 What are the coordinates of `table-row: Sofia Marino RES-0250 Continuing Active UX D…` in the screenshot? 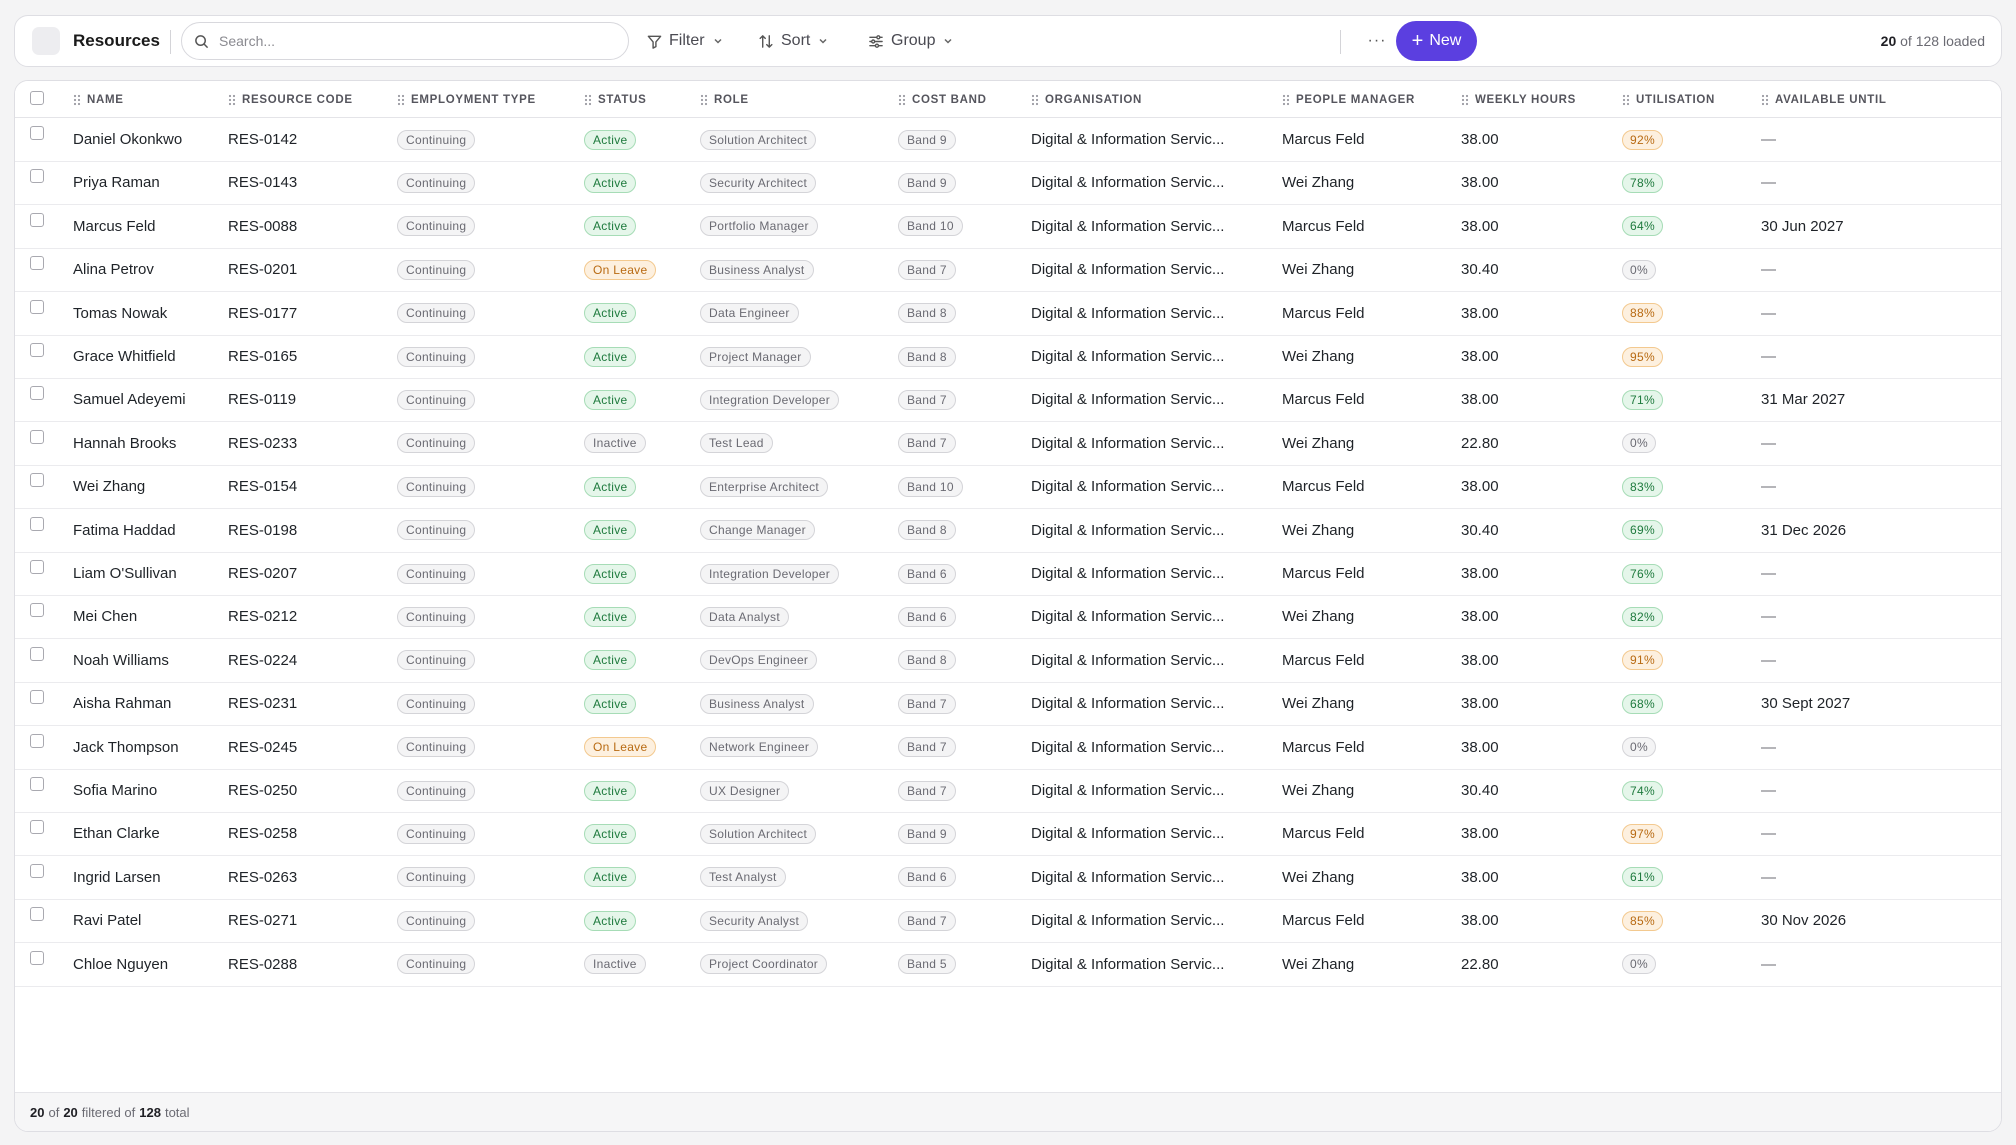 It's located at (1008, 791).